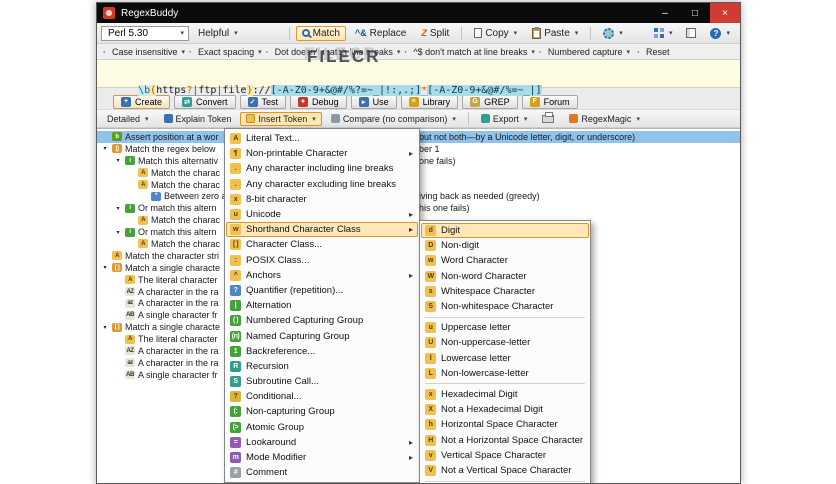 This screenshot has width=836, height=484. Describe the element at coordinates (720, 33) in the screenshot. I see `help-dropdown` at that location.